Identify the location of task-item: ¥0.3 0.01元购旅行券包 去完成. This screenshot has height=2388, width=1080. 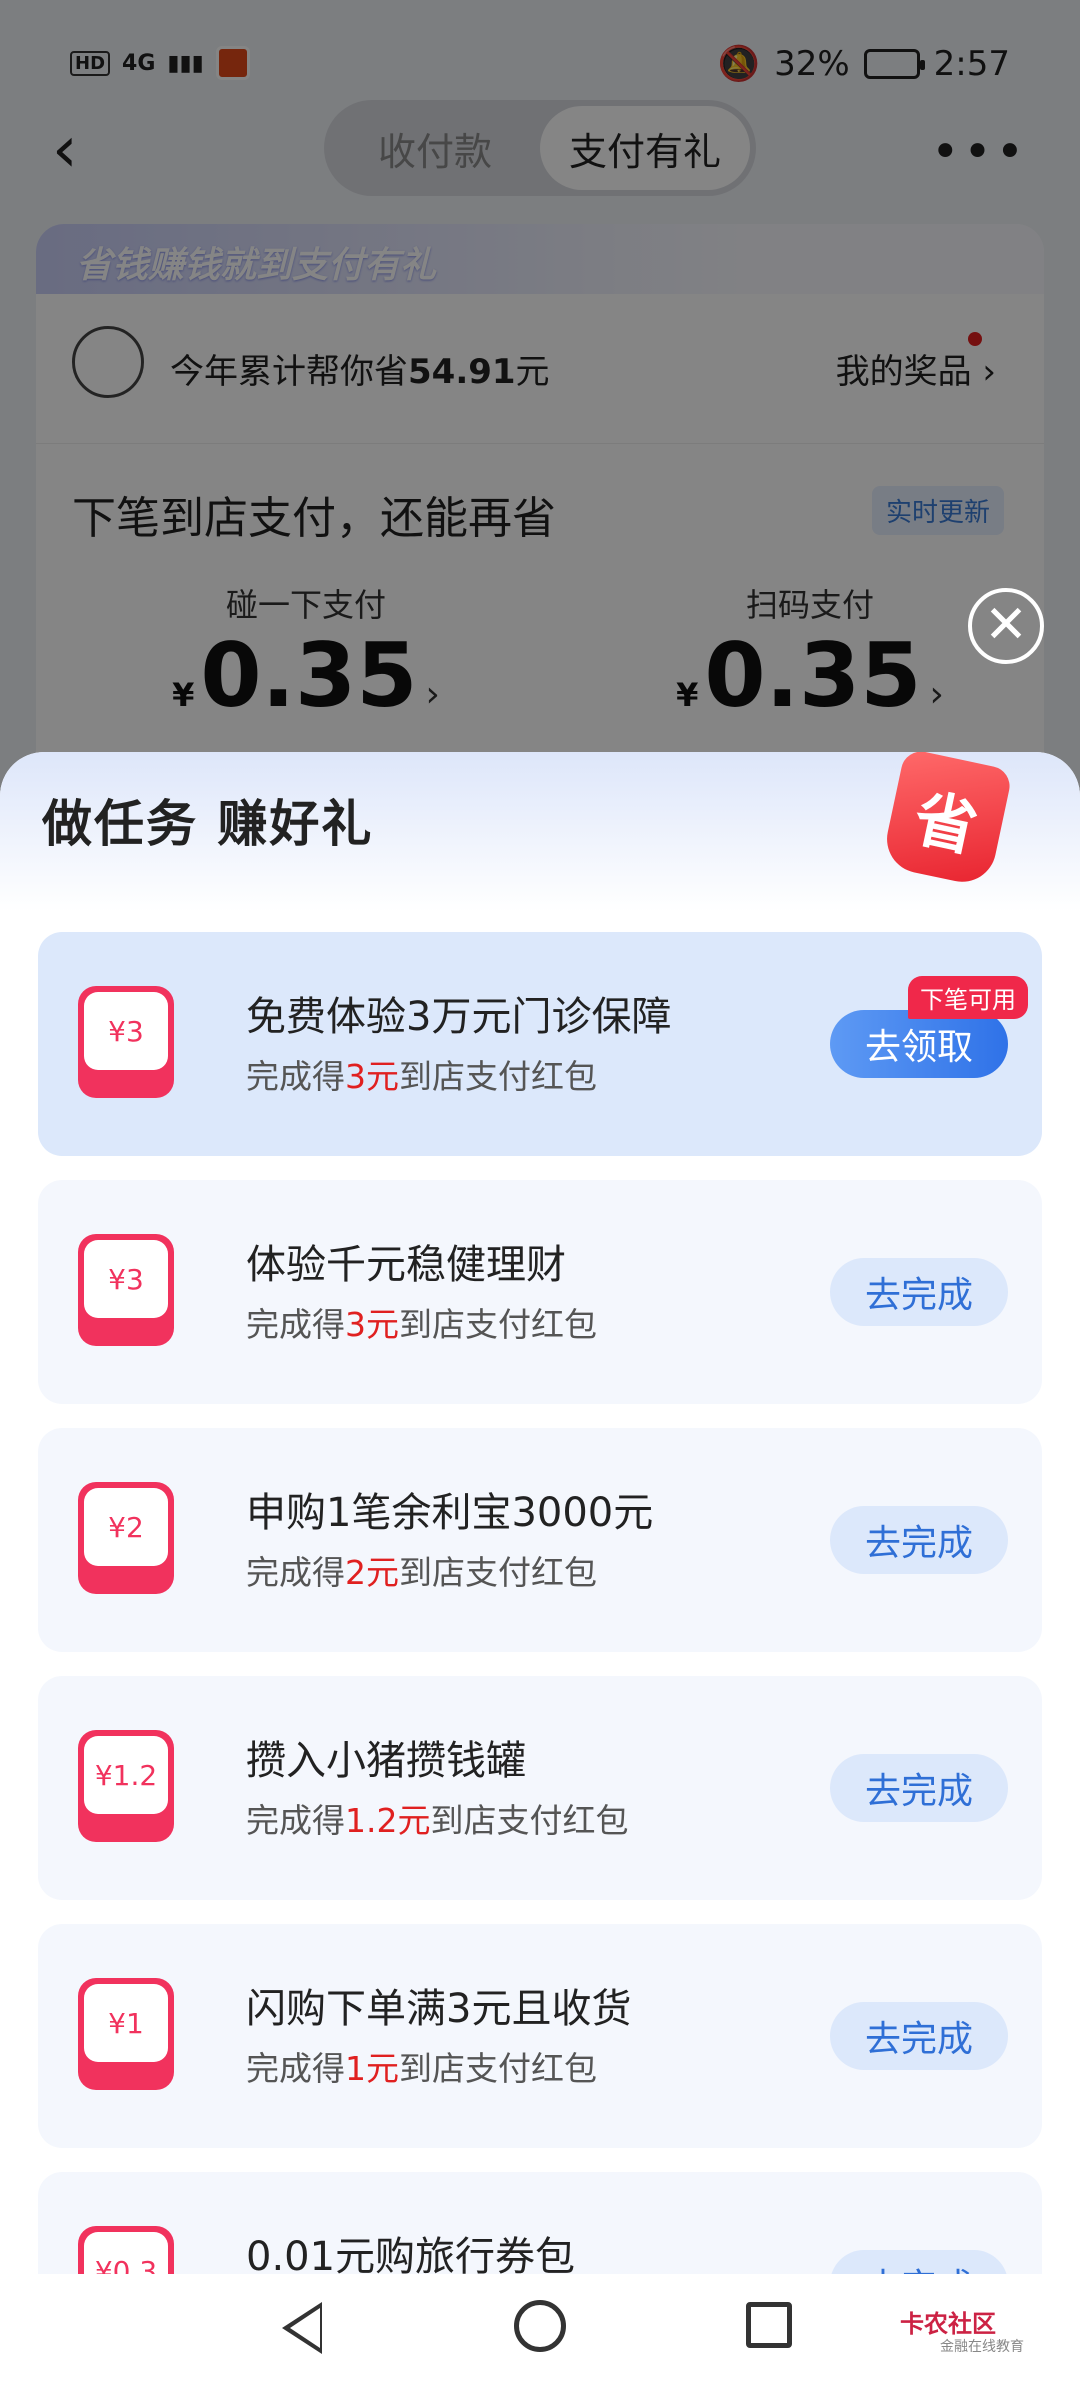
(540, 2223).